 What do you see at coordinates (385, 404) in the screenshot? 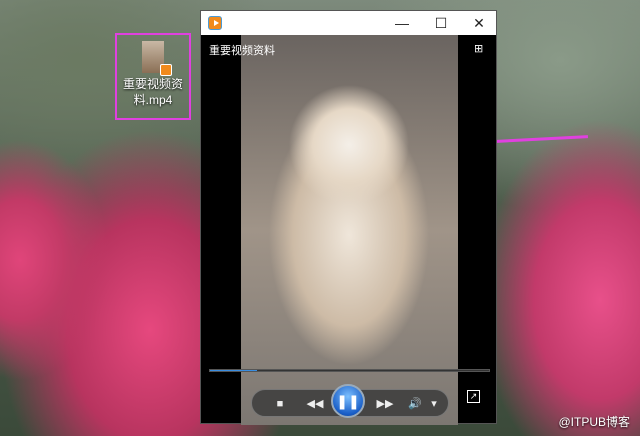
I see `forward-button: ▶▶` at bounding box center [385, 404].